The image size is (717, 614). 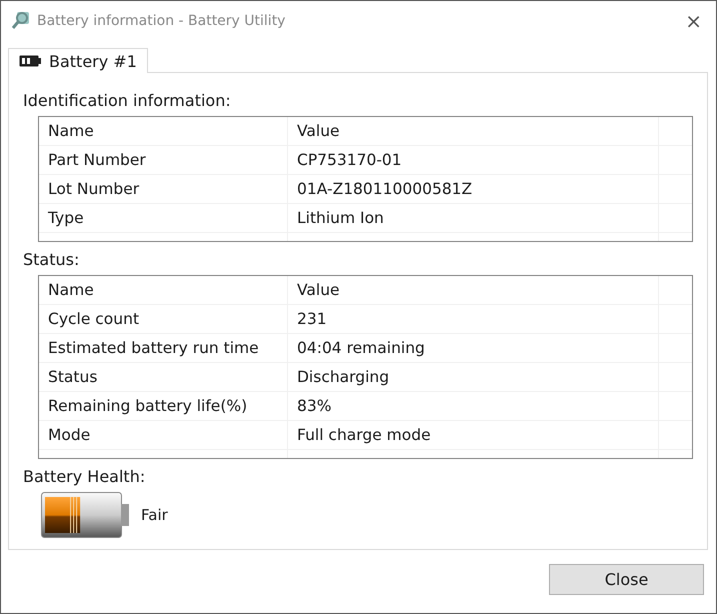 I want to click on table-cell: Status, so click(x=163, y=377).